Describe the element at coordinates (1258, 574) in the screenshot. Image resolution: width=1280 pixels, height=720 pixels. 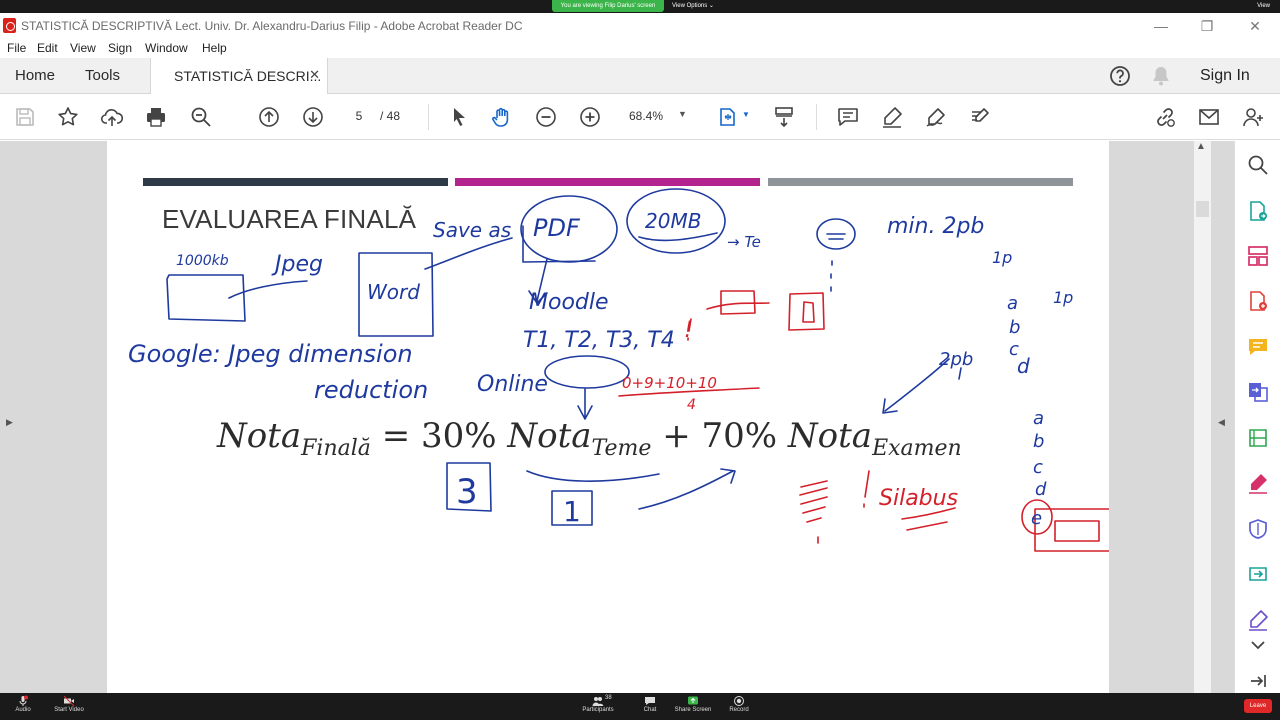
I see `send-for-review-icon` at that location.